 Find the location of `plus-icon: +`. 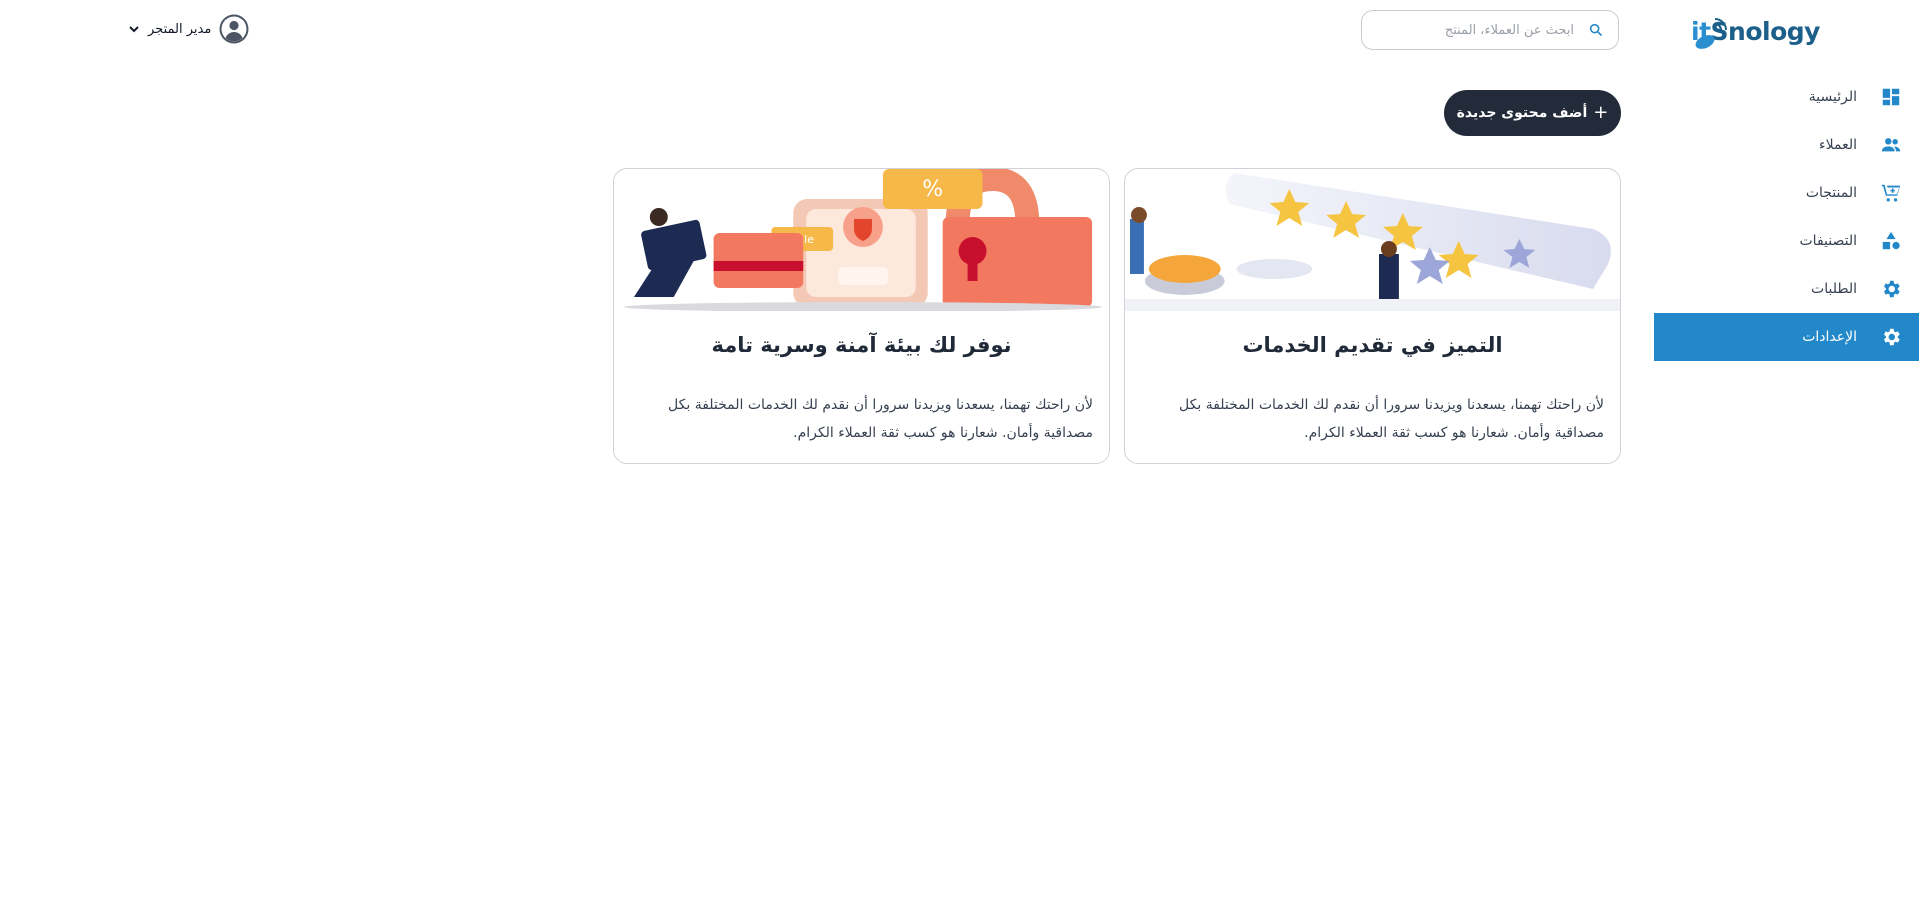

plus-icon: + is located at coordinates (1601, 112).